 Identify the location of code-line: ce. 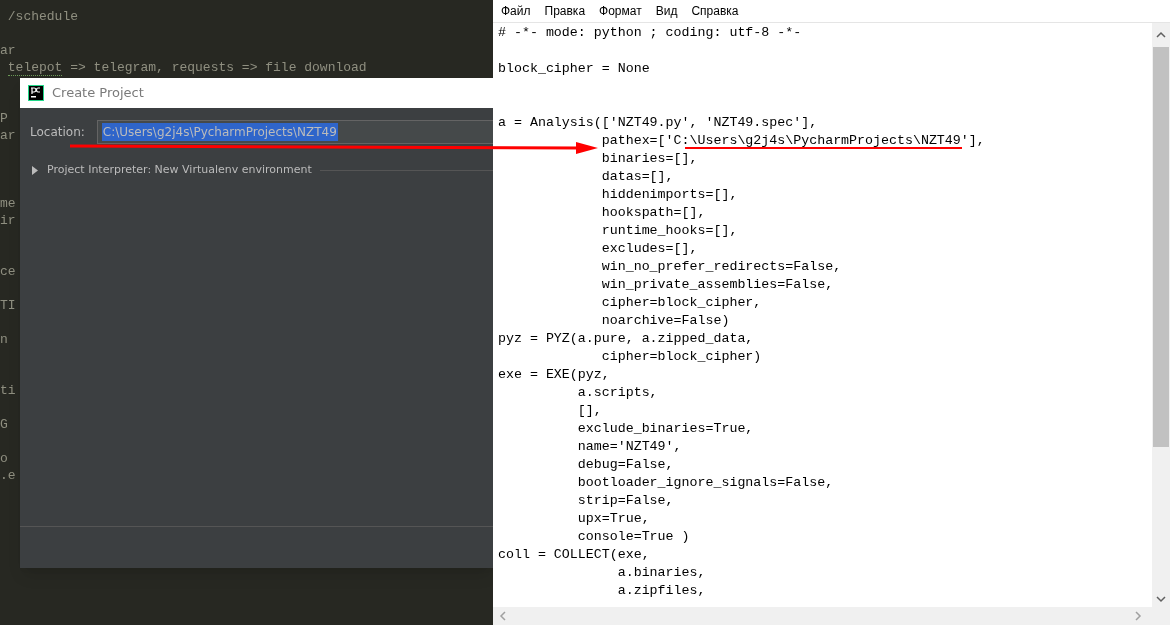
(8, 271).